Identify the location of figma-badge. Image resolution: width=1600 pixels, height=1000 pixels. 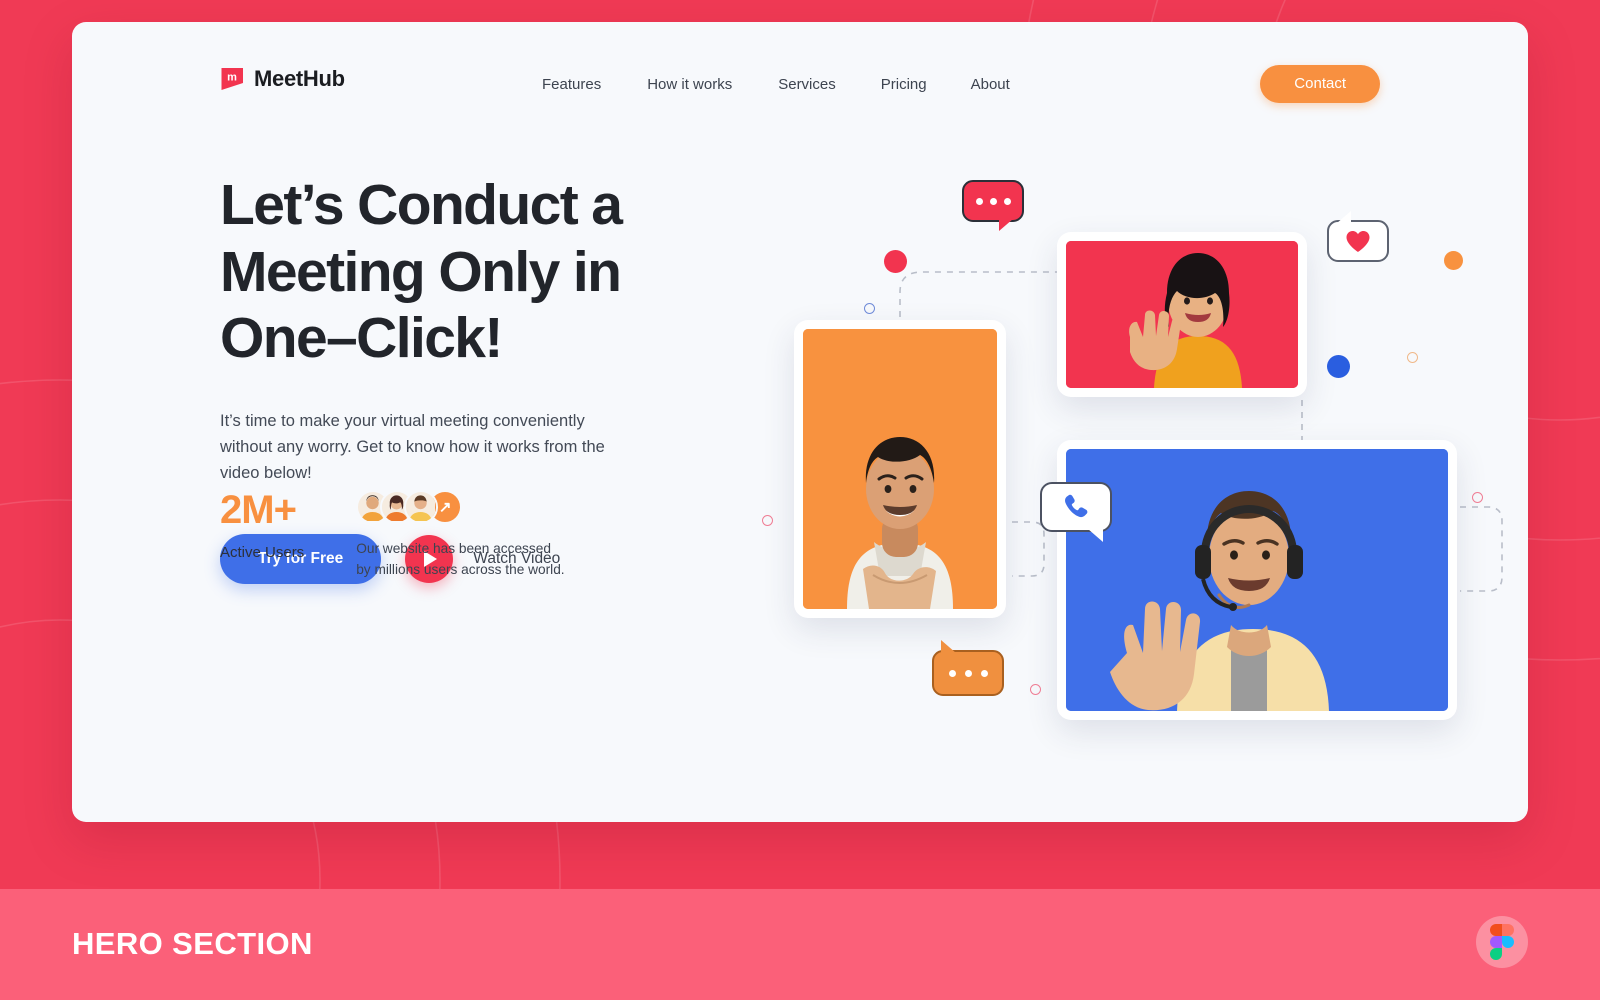
(1502, 942).